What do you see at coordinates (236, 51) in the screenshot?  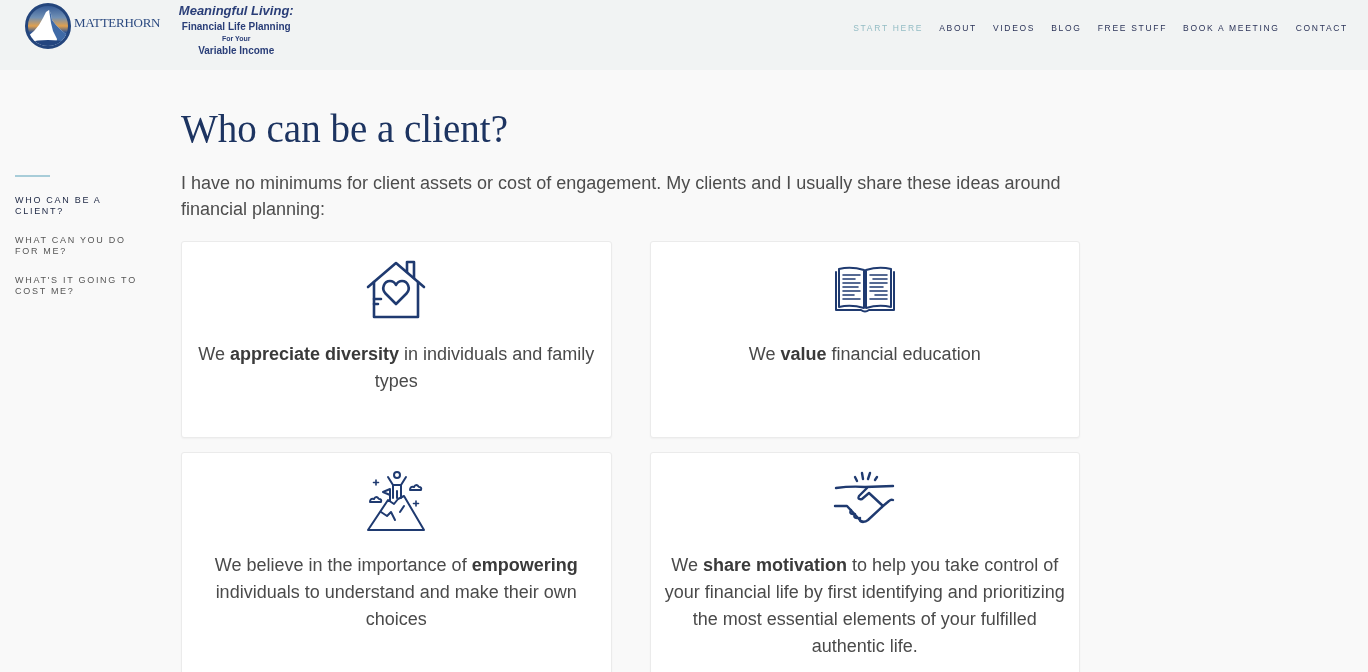 I see `tagline-text: Variable Income` at bounding box center [236, 51].